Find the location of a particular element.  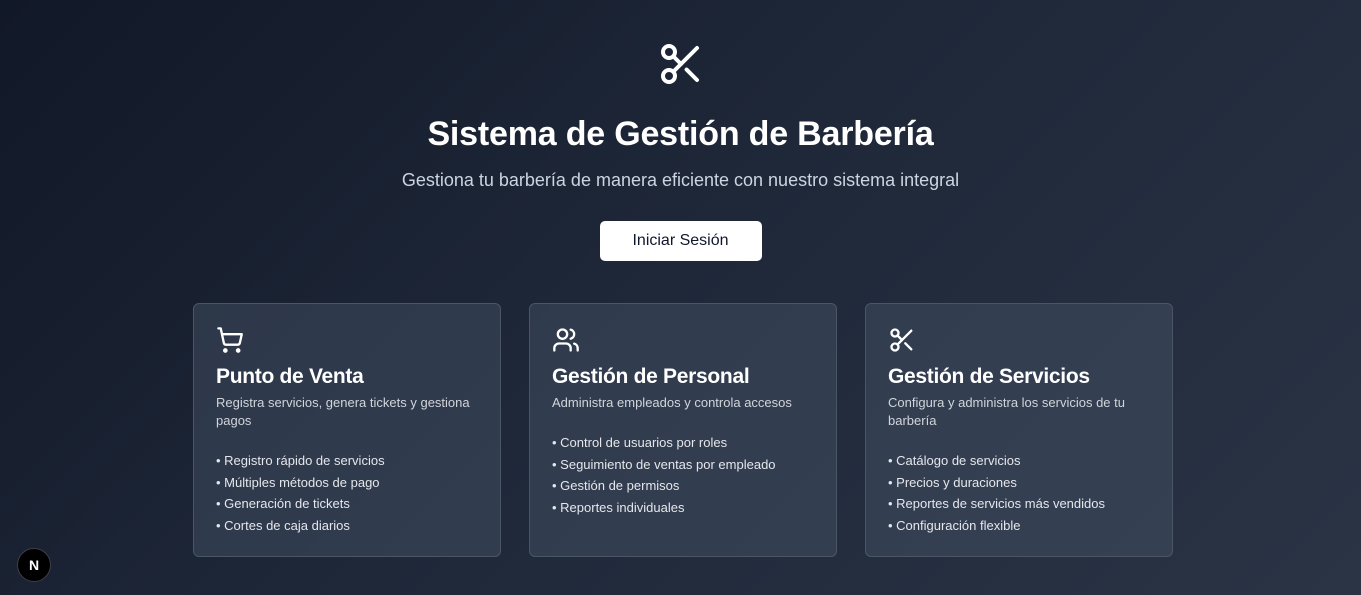

card-description: Administra empleados y controla accesos is located at coordinates (672, 402).